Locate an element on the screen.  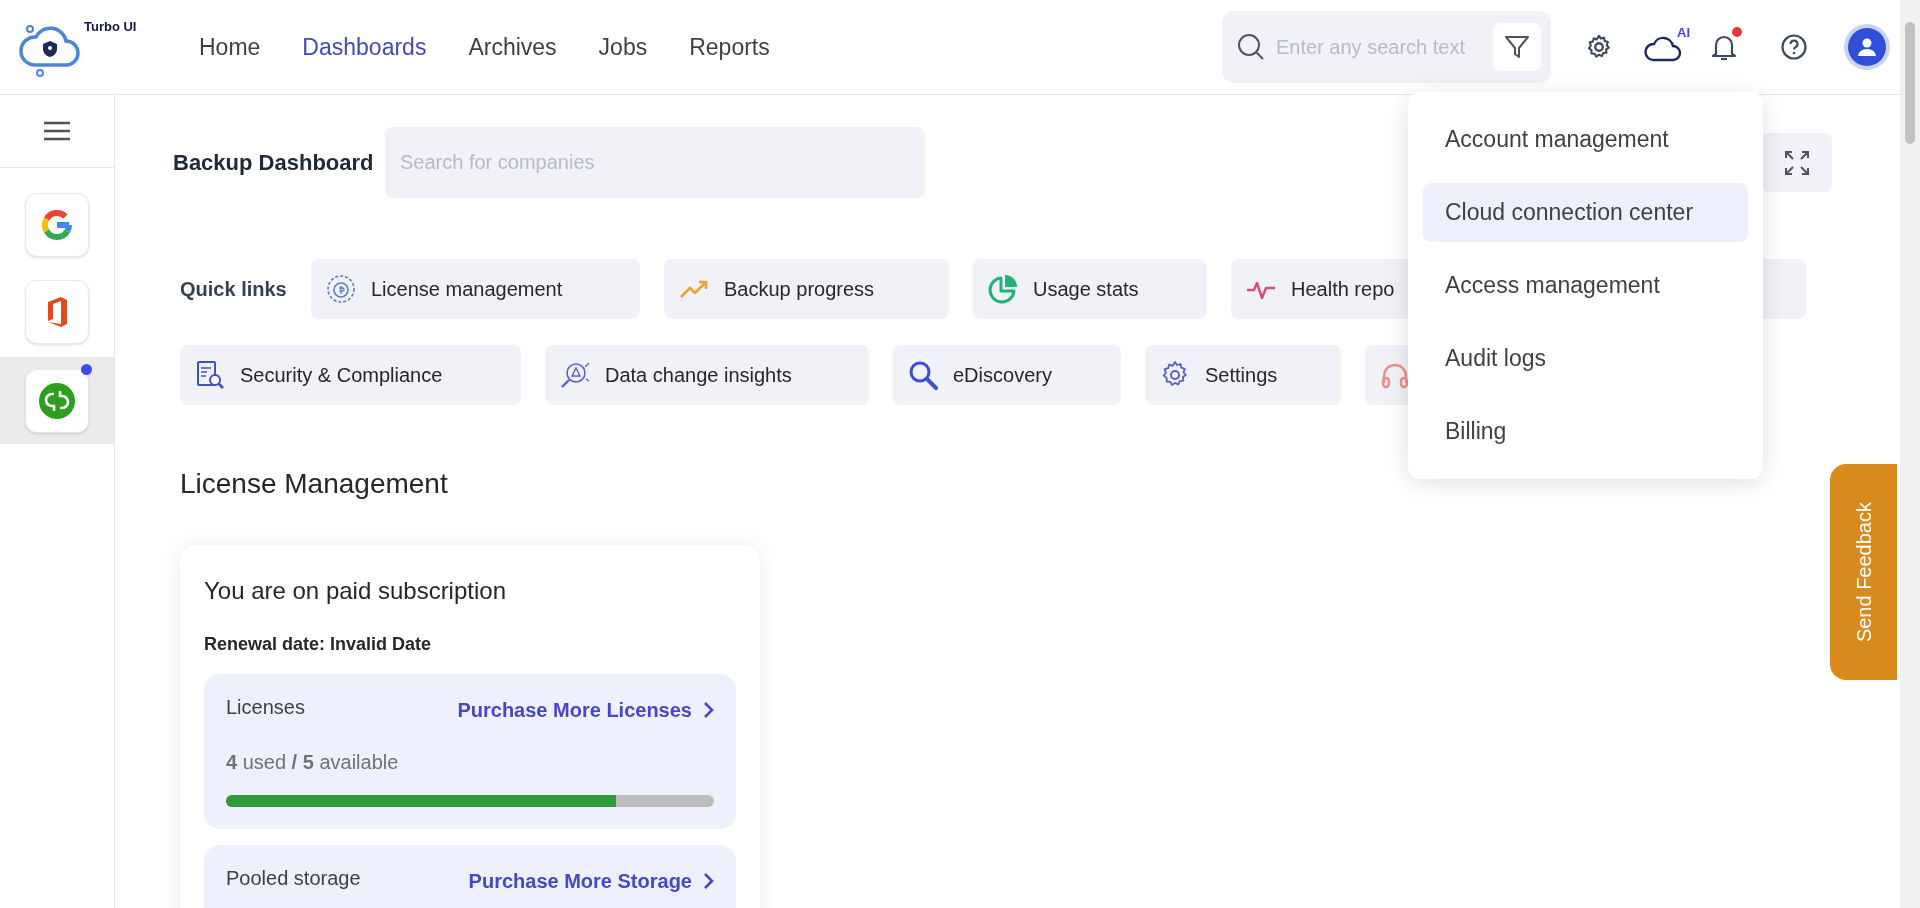
dashboard-title: Backup Dashboard is located at coordinates (274, 163).